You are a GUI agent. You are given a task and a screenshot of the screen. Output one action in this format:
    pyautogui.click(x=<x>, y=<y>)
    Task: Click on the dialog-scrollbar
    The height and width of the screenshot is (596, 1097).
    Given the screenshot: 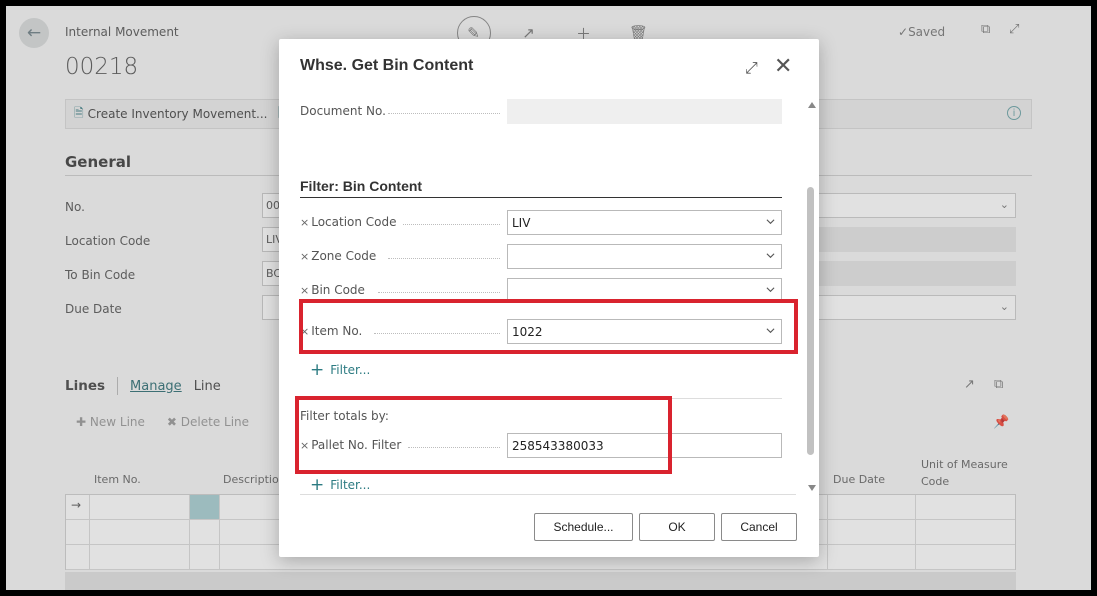 What is the action you would take?
    pyautogui.click(x=812, y=297)
    